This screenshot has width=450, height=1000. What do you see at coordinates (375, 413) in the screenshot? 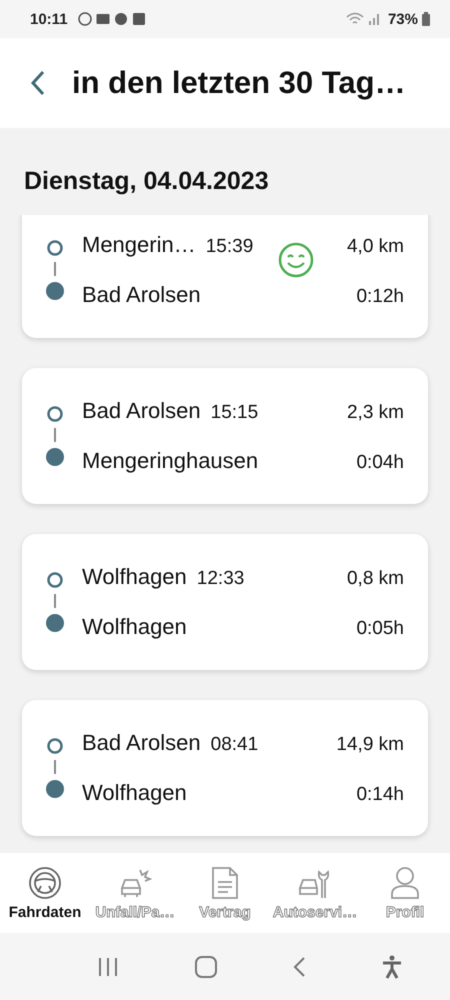
I see `trip-distance: 2,3 km` at bounding box center [375, 413].